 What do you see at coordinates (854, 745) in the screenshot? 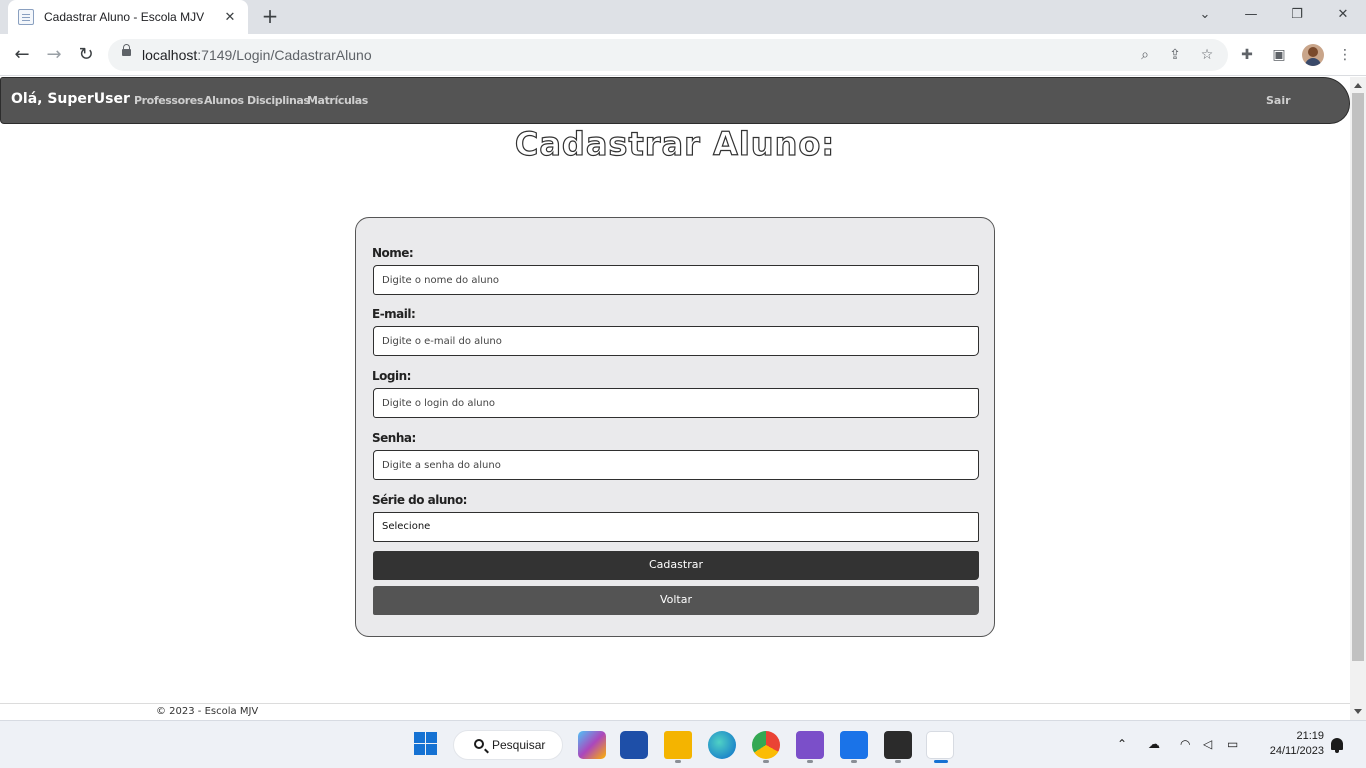
I see `notepad-icon` at bounding box center [854, 745].